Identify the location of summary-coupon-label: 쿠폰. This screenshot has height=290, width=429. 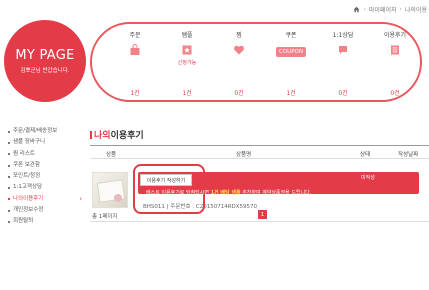
(291, 35).